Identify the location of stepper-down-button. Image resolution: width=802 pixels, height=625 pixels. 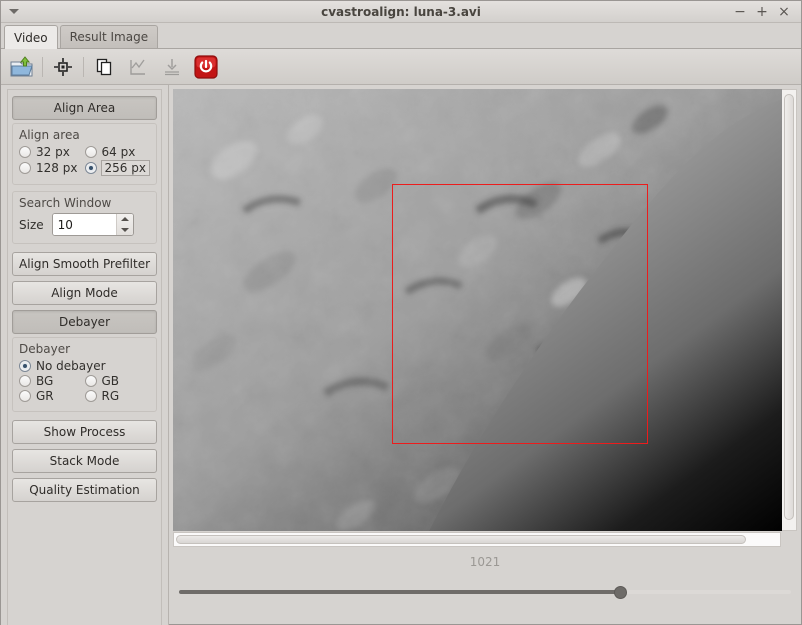
(125, 230).